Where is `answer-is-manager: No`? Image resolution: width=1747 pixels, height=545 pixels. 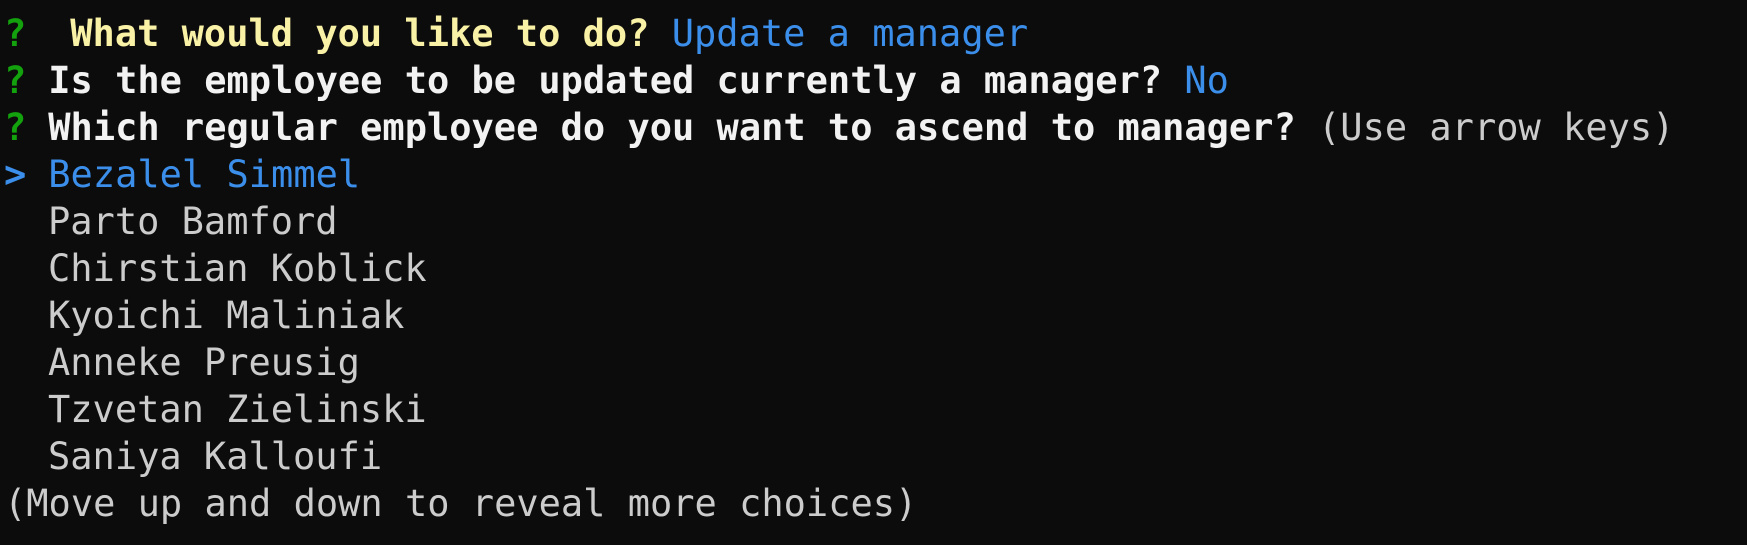 answer-is-manager: No is located at coordinates (1206, 80).